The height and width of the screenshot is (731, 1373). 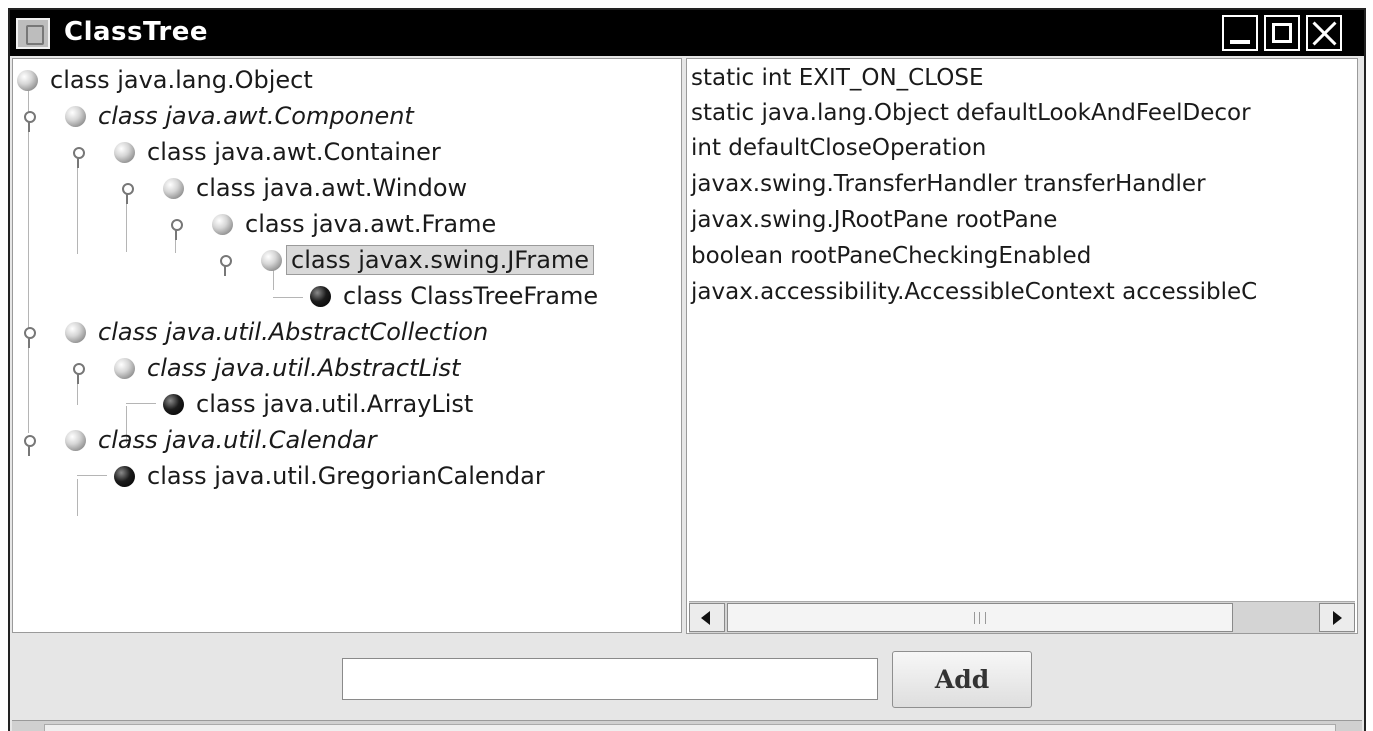 I want to click on tree-node: class java.awt.Component, so click(x=239, y=116).